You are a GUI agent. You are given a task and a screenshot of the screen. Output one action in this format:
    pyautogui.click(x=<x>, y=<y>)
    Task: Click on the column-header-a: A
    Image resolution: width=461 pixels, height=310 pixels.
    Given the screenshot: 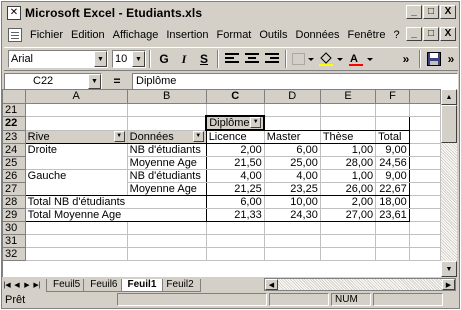 What is the action you would take?
    pyautogui.click(x=76, y=97)
    